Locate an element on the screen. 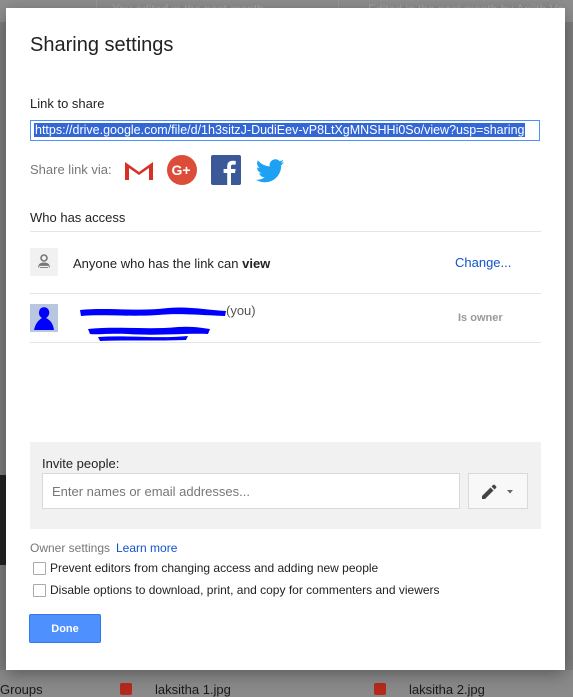  svg-text: G+ is located at coordinates (180, 170).